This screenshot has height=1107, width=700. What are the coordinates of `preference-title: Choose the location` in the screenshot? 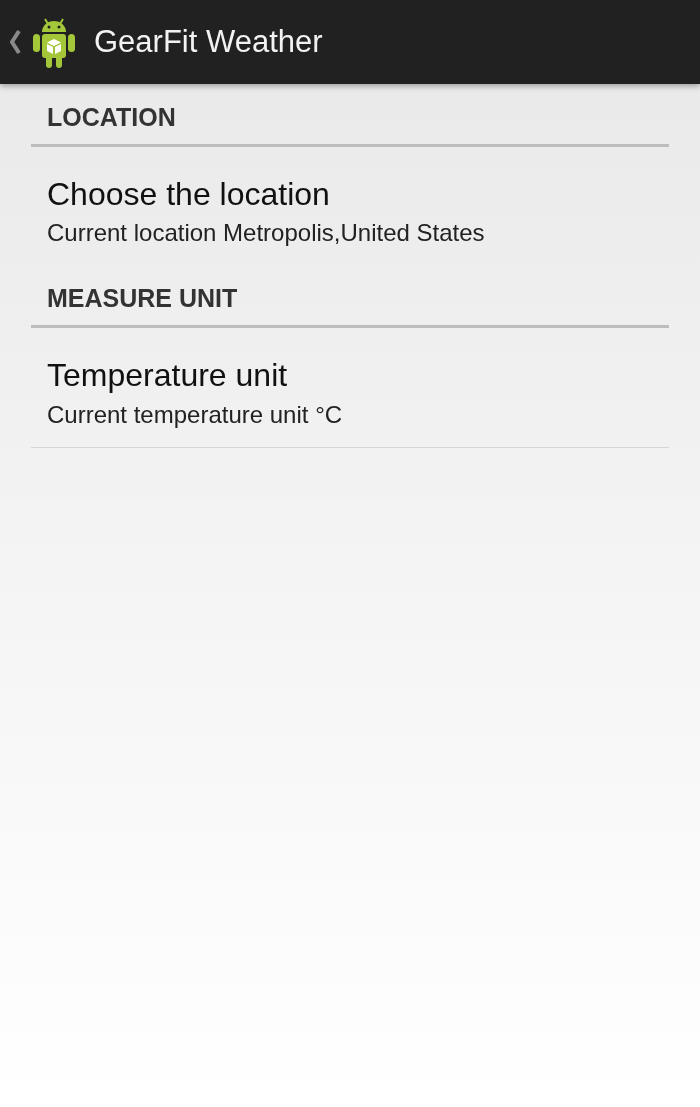 It's located at (189, 194).